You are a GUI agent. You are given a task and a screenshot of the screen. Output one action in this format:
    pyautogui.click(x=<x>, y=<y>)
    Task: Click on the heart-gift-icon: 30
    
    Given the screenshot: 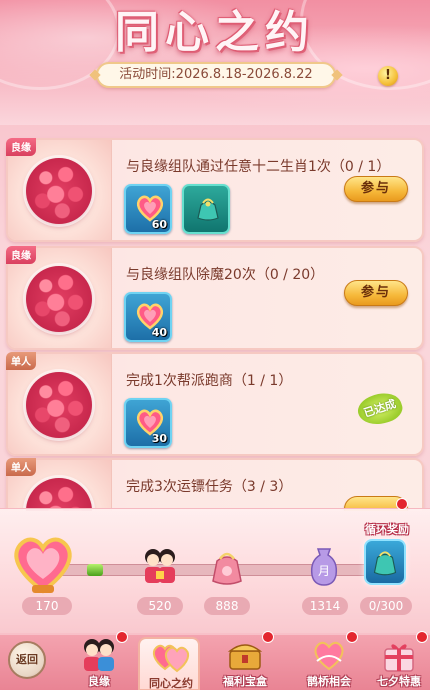 What is the action you would take?
    pyautogui.click(x=148, y=423)
    